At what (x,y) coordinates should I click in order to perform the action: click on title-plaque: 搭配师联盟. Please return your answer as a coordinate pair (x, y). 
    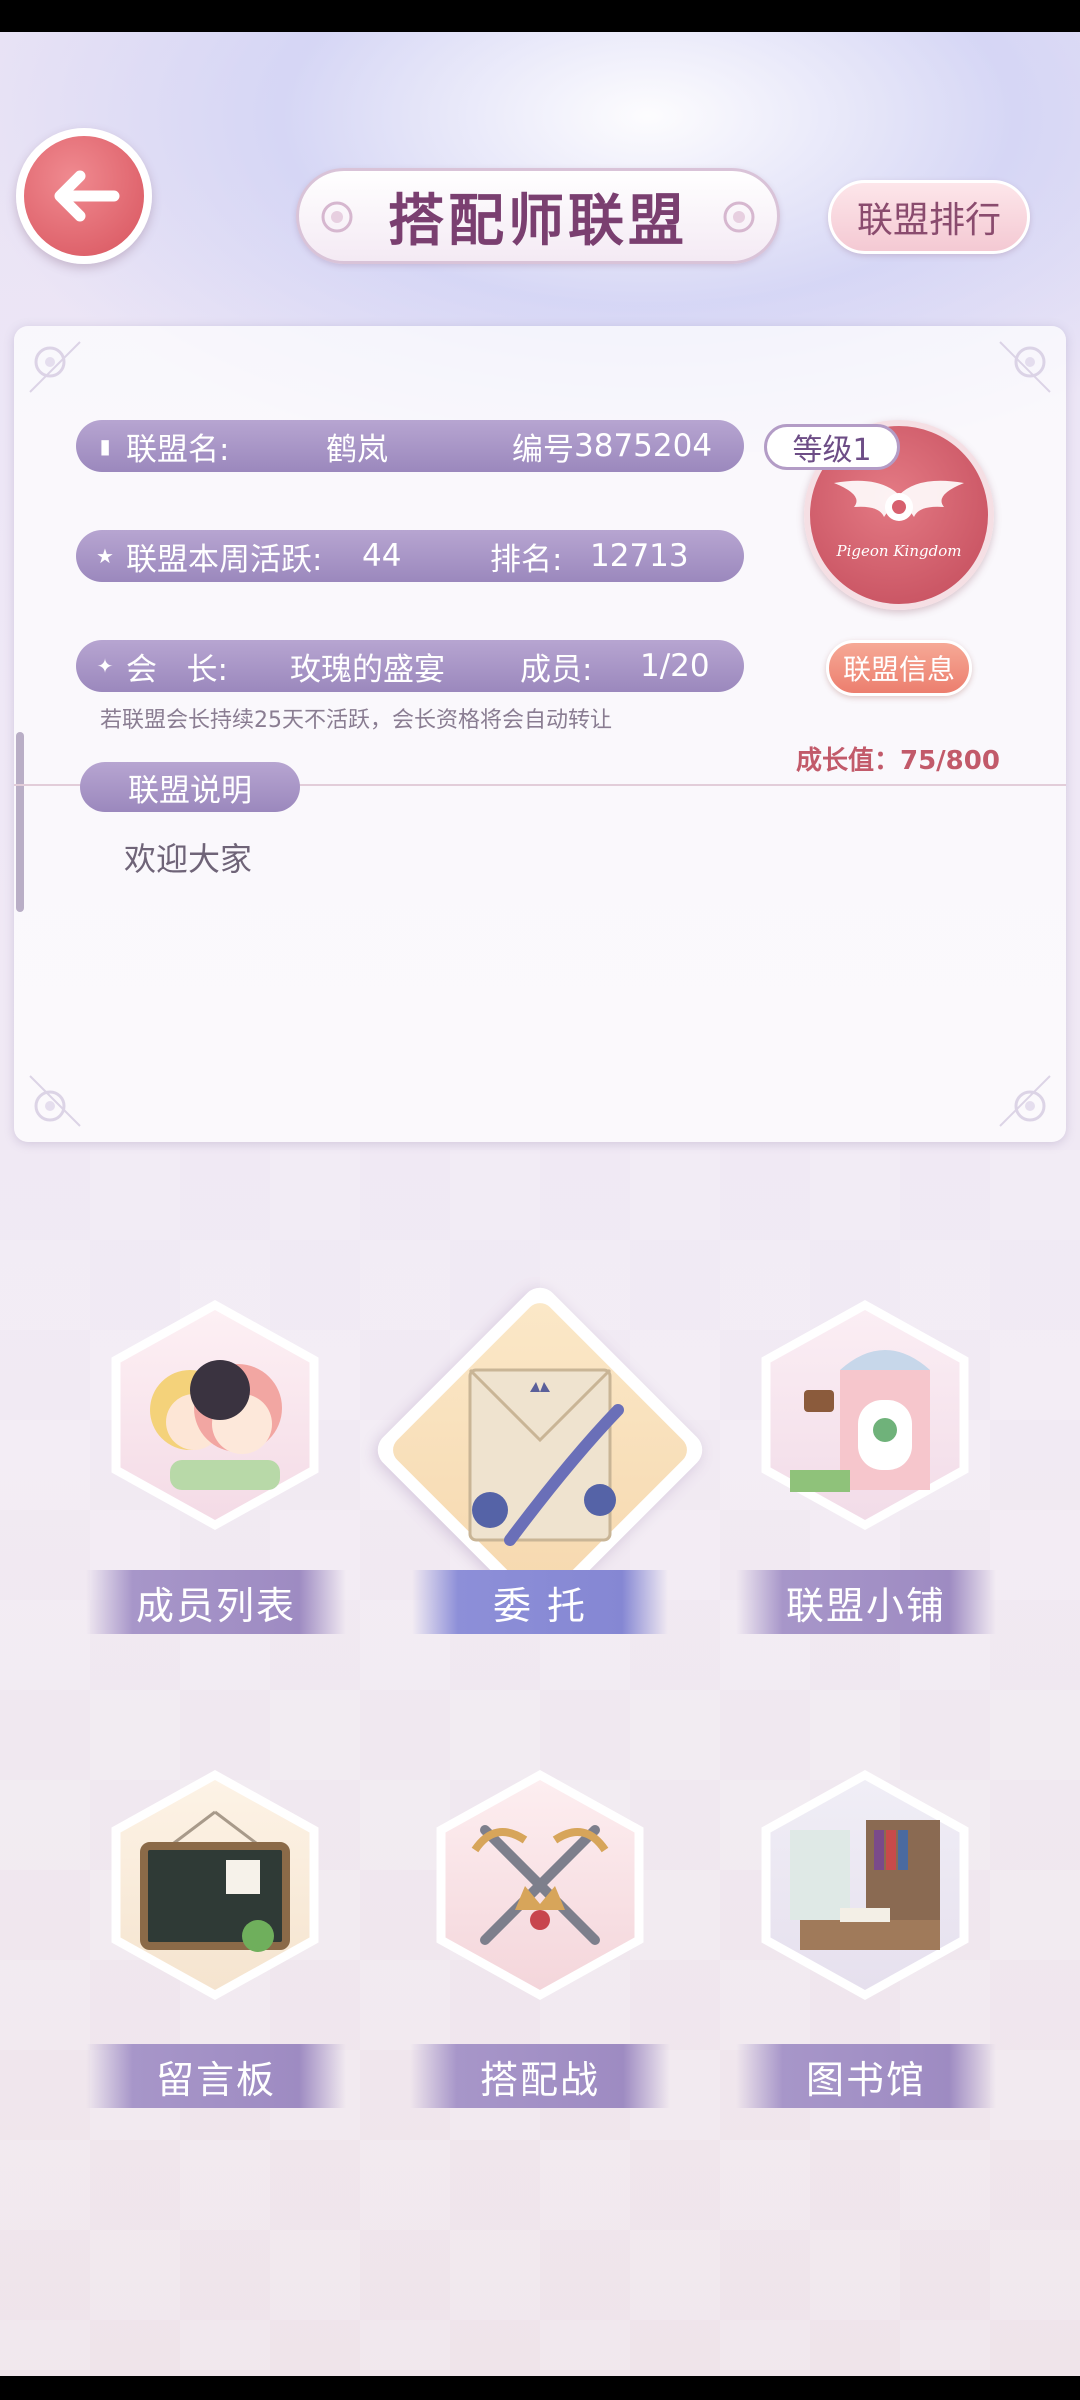
    Looking at the image, I should click on (538, 216).